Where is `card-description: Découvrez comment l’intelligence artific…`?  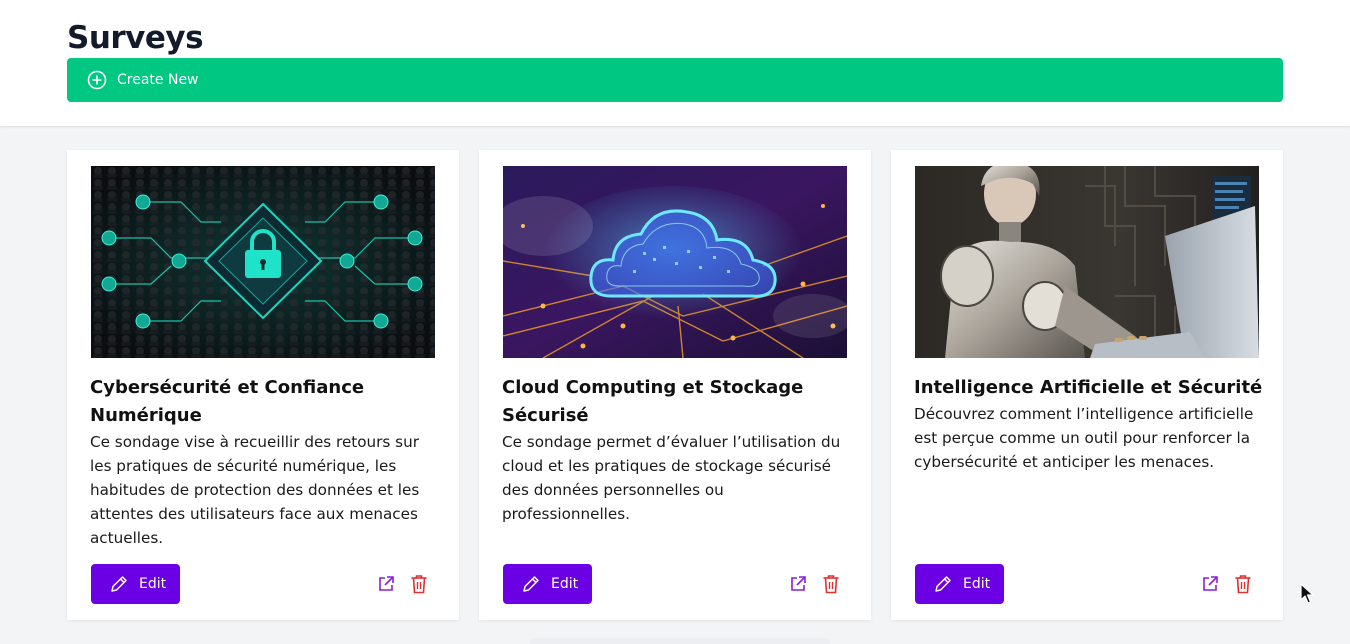
card-description: Découvrez comment l’intelligence artific… is located at coordinates (1084, 438).